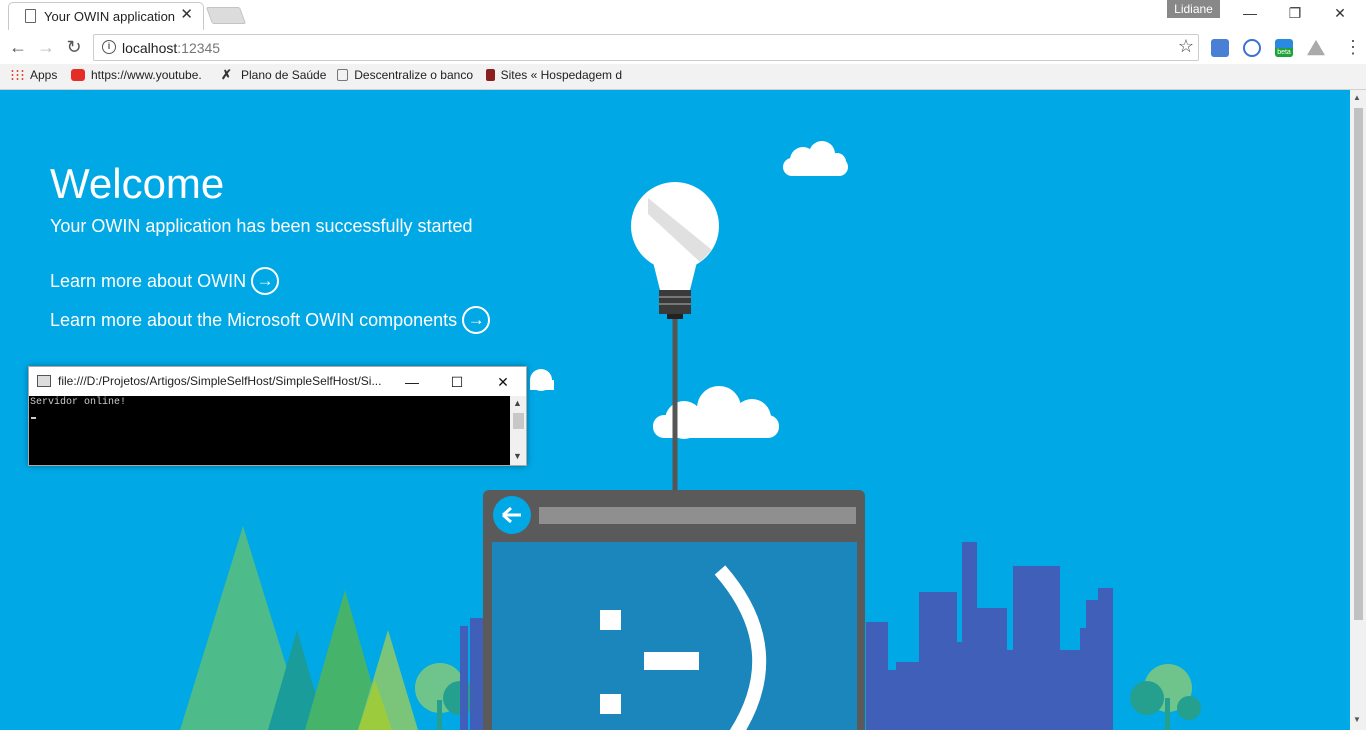 The height and width of the screenshot is (730, 1366). What do you see at coordinates (137, 183) in the screenshot?
I see `page-title: Welcome` at bounding box center [137, 183].